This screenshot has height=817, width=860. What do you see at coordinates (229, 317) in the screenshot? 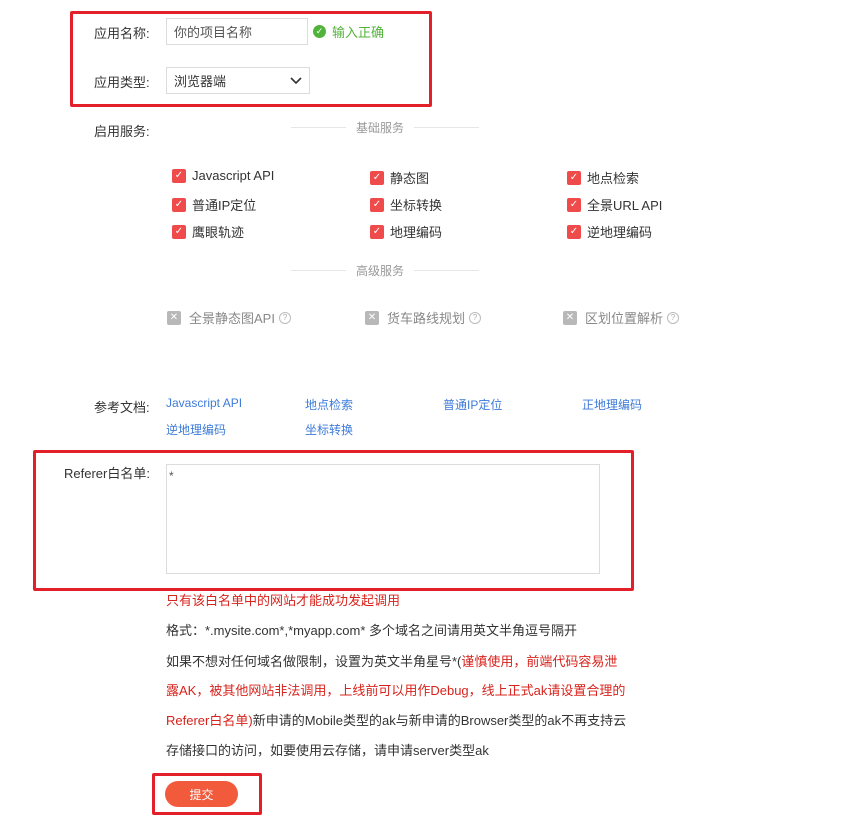
I see `advanced-service-checkbox: ✕ 全景静态图API ?` at bounding box center [229, 317].